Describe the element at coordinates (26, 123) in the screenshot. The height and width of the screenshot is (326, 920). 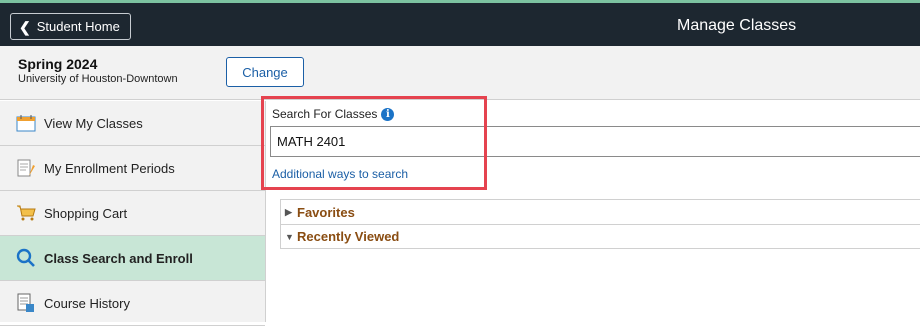
I see `calendar-icon` at that location.